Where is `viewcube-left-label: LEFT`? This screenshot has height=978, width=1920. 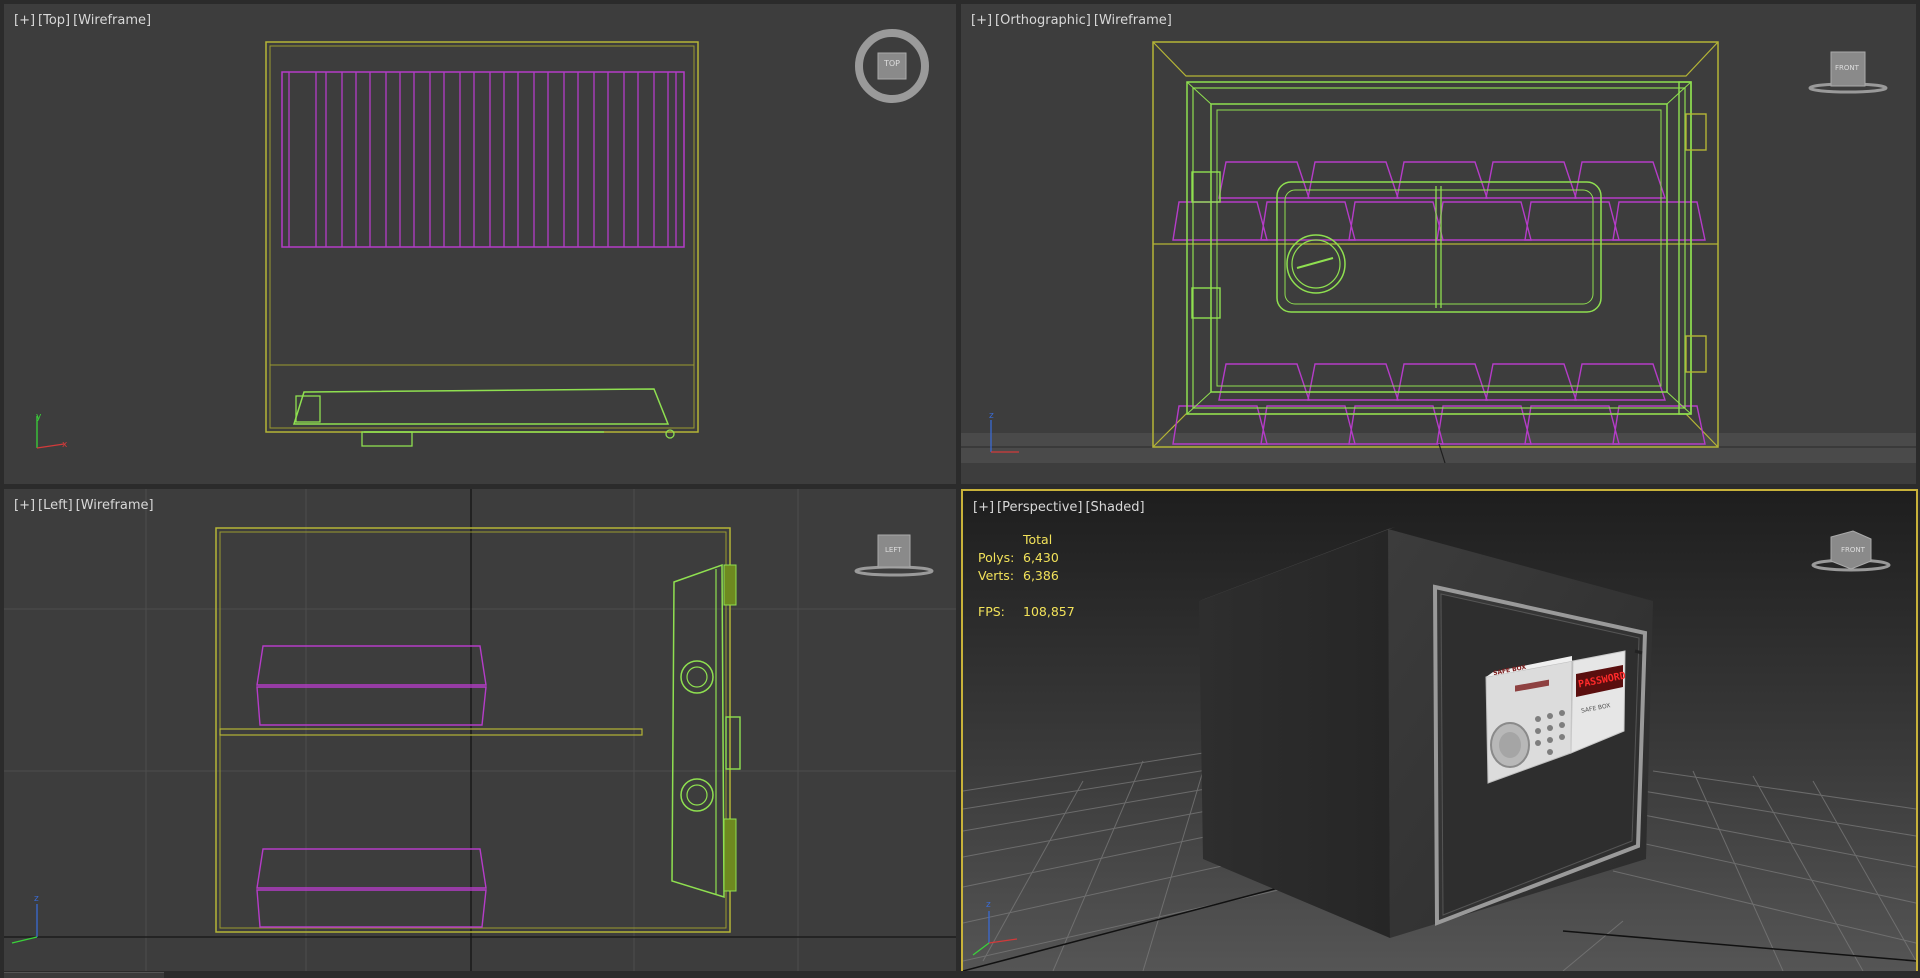
viewcube-left-label: LEFT is located at coordinates (893, 550).